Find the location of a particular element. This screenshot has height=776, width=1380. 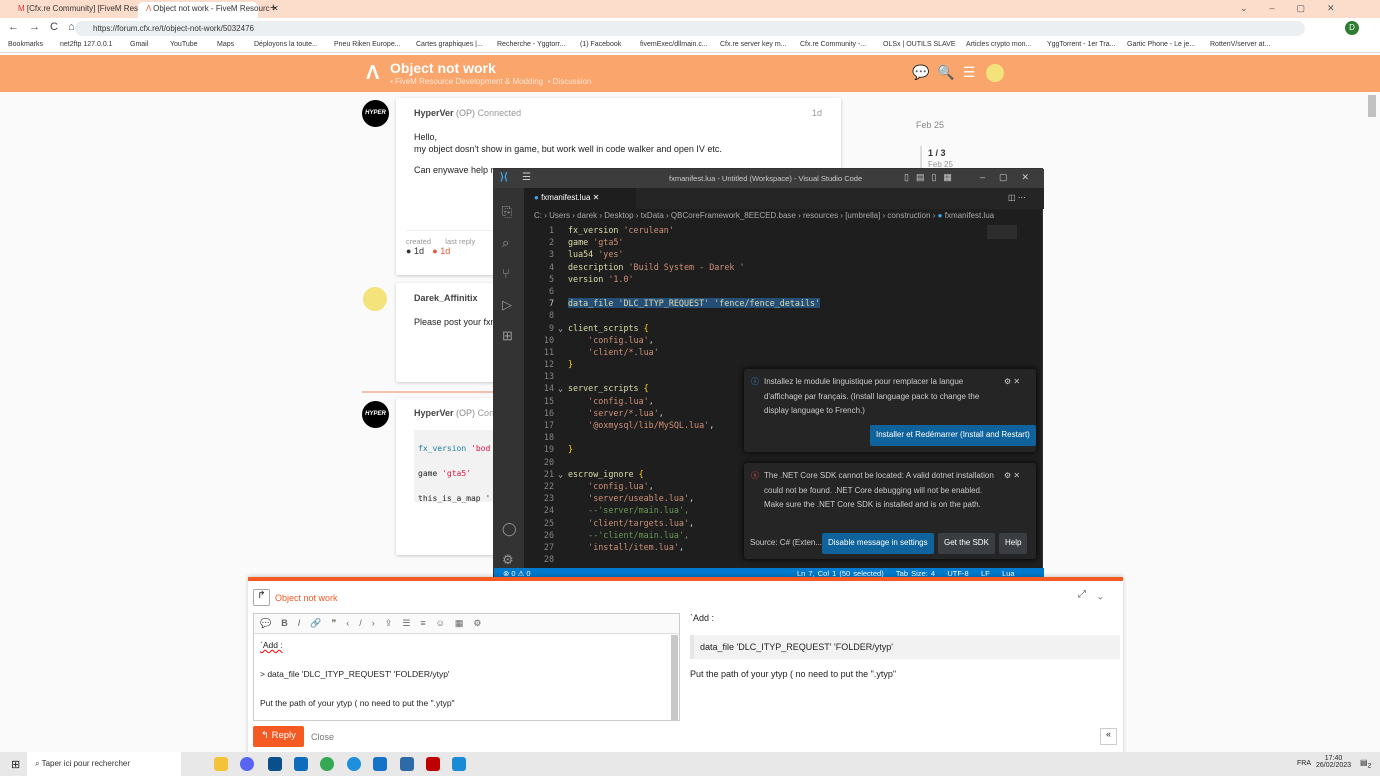

minimap is located at coordinates (1002, 232).